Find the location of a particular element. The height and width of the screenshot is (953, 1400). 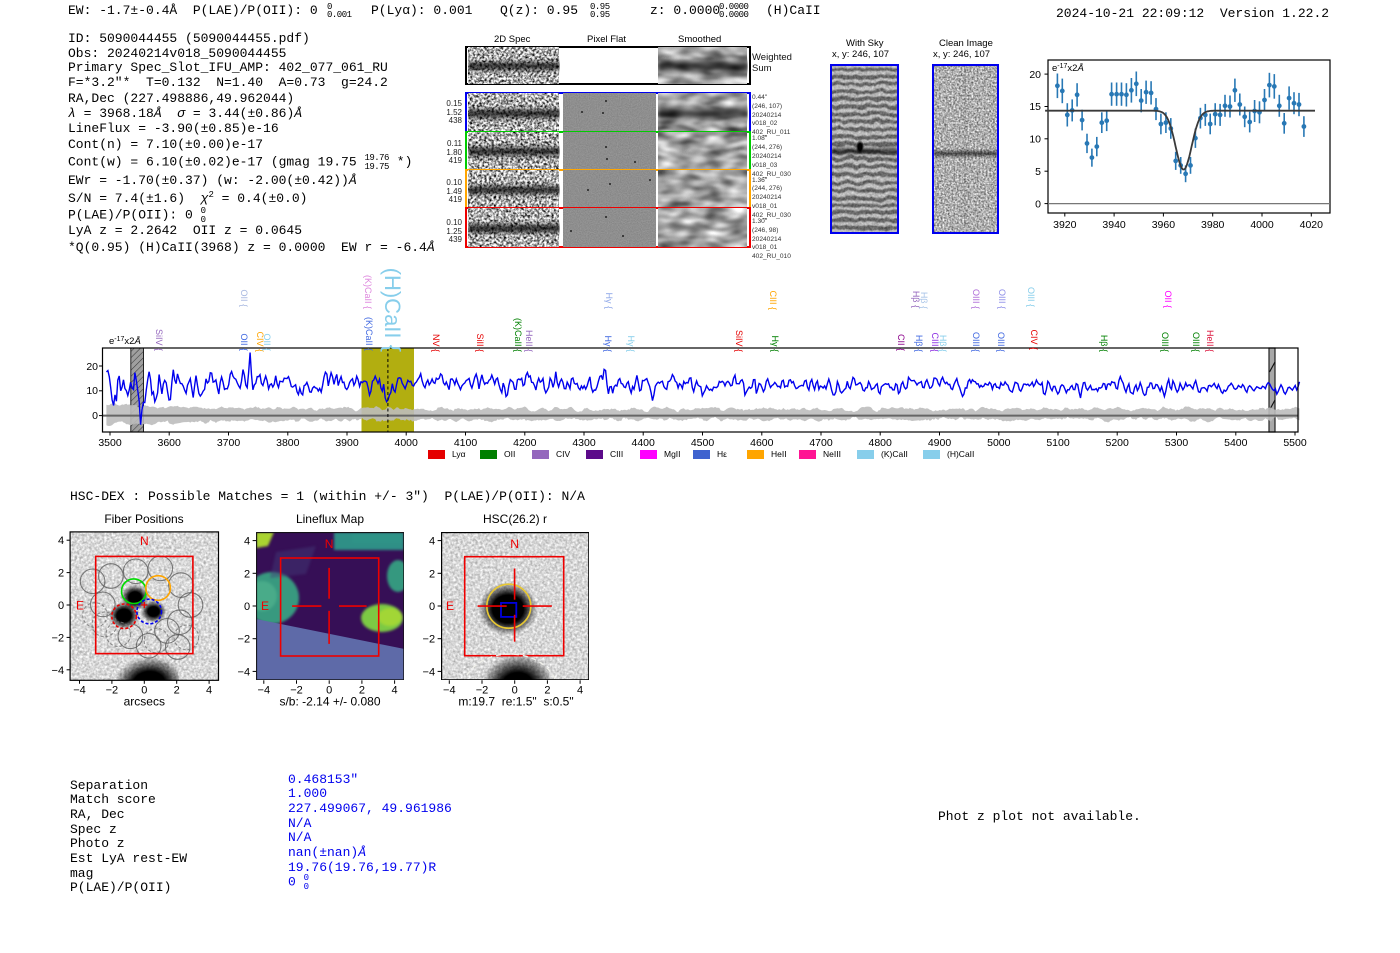

svg-text: 10 is located at coordinates (1035, 140).